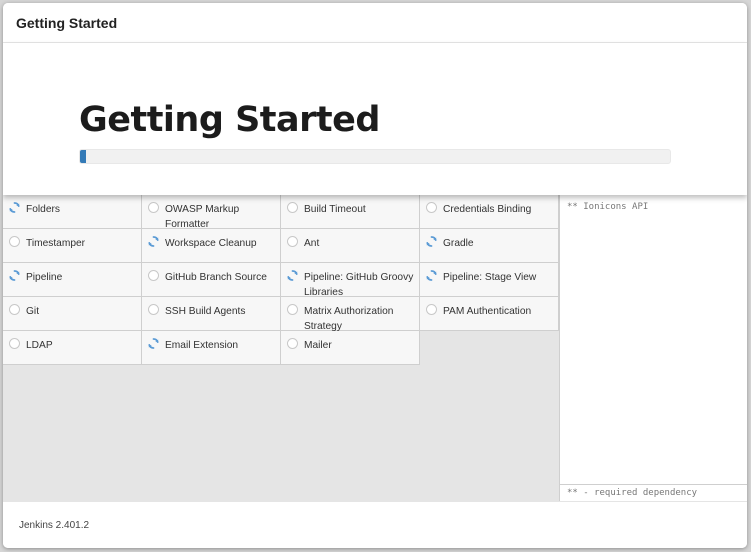 The height and width of the screenshot is (552, 751). I want to click on install-progress-bar, so click(375, 156).